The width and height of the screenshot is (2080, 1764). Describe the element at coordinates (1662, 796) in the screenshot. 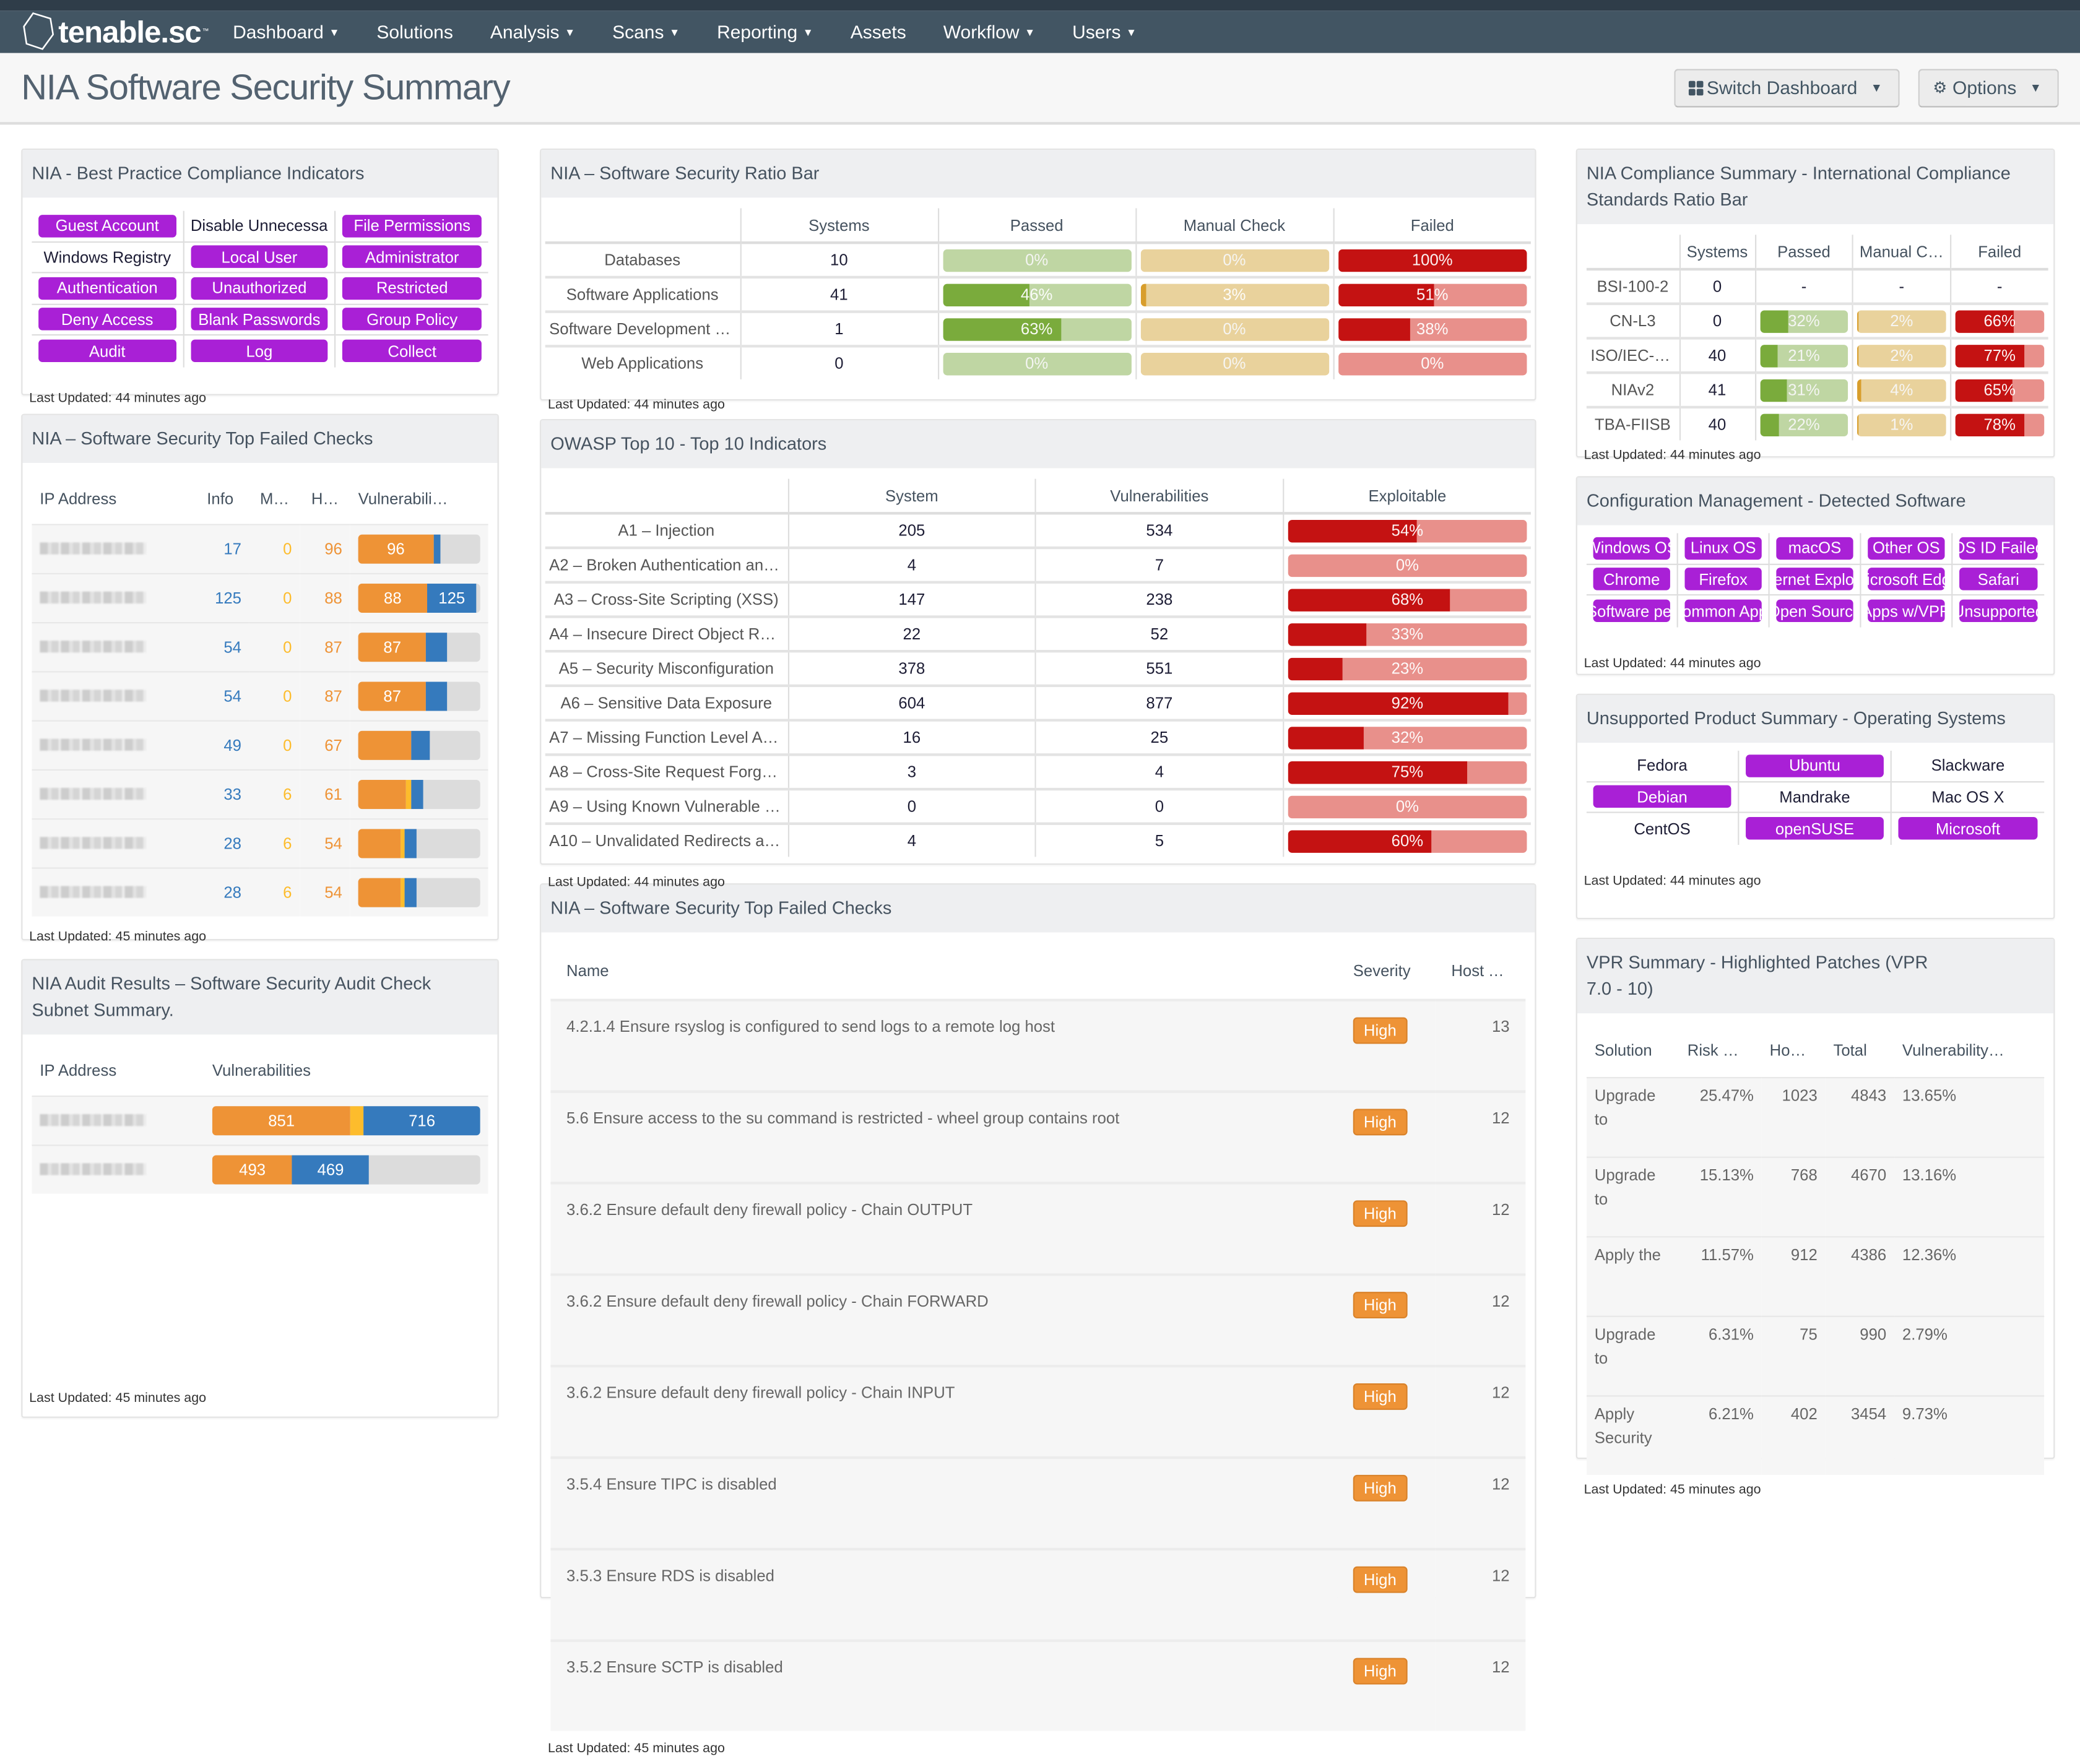

I see `indicator-badge: Debian` at that location.